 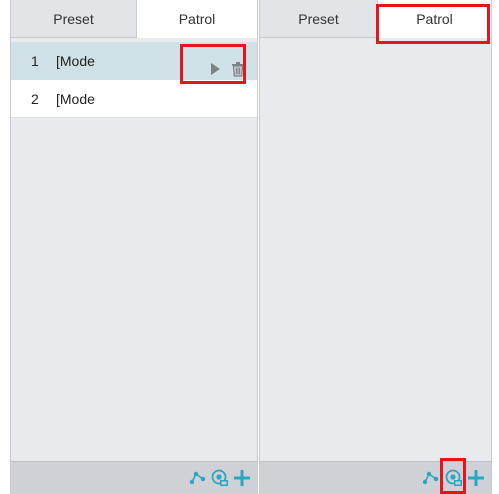 I want to click on patrol-list: 1 [Mode 2 [Mode, so click(x=134, y=80).